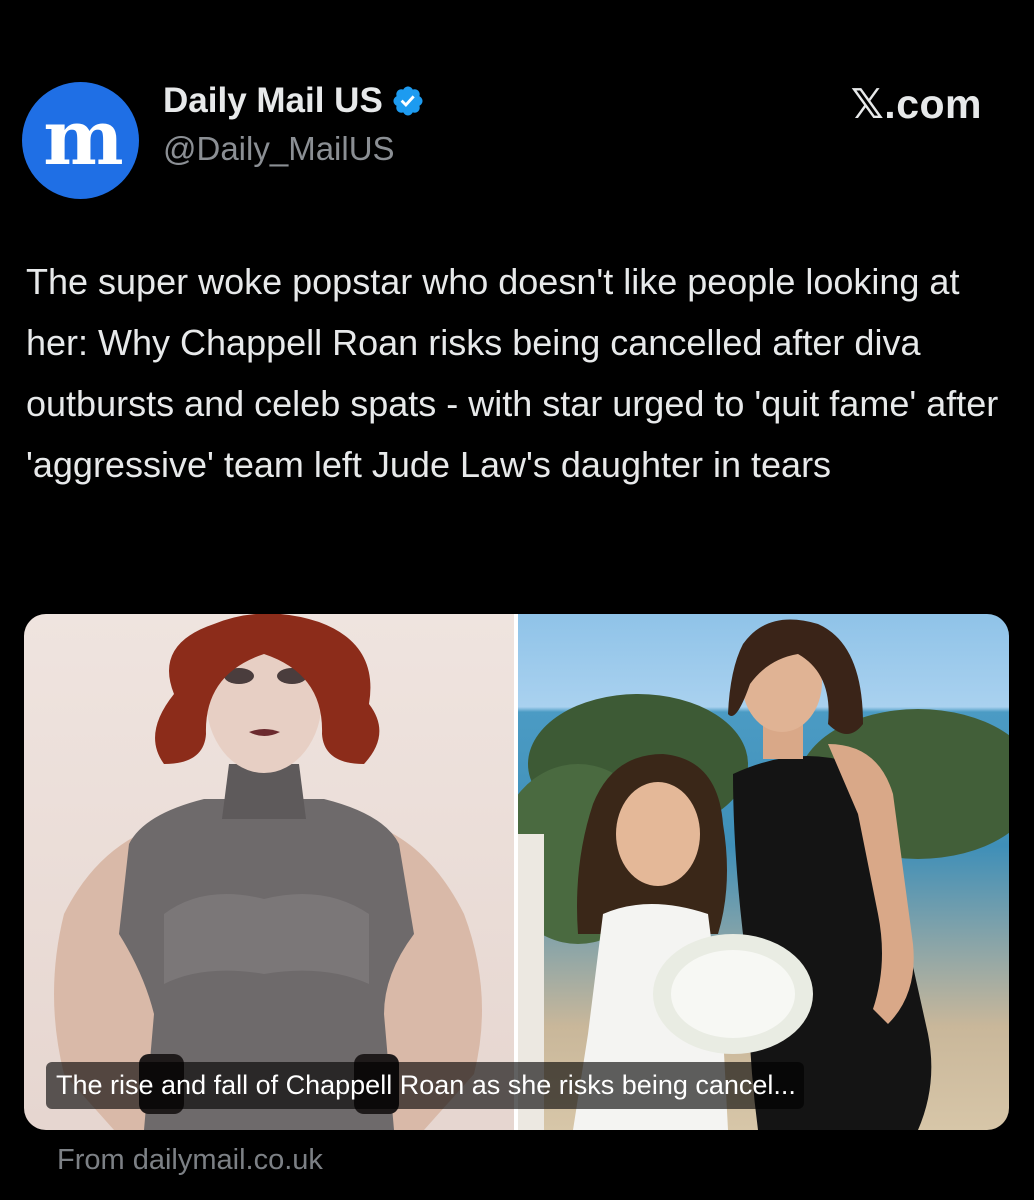  I want to click on display-name: Daily Mail US, so click(273, 101).